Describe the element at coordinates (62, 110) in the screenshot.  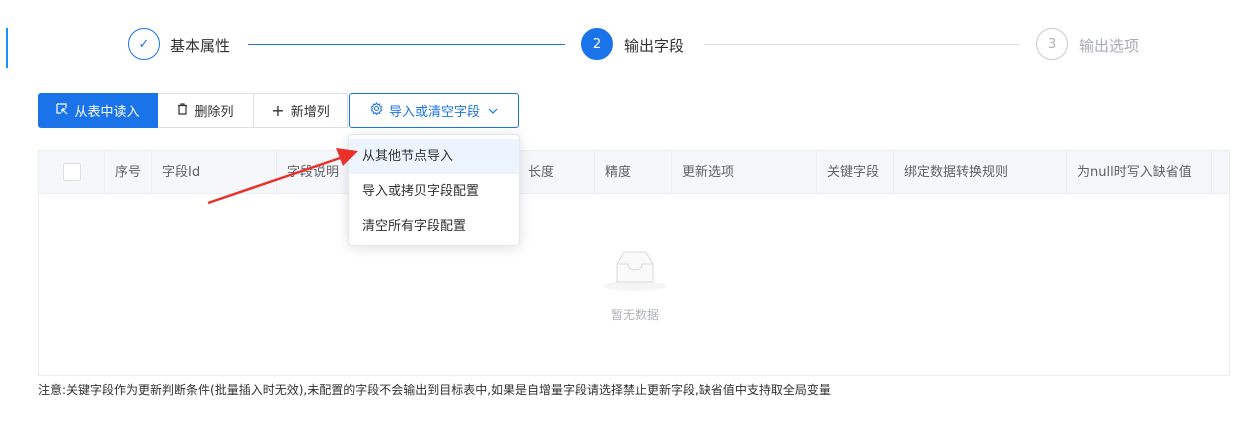
I see `select-box-icon` at that location.